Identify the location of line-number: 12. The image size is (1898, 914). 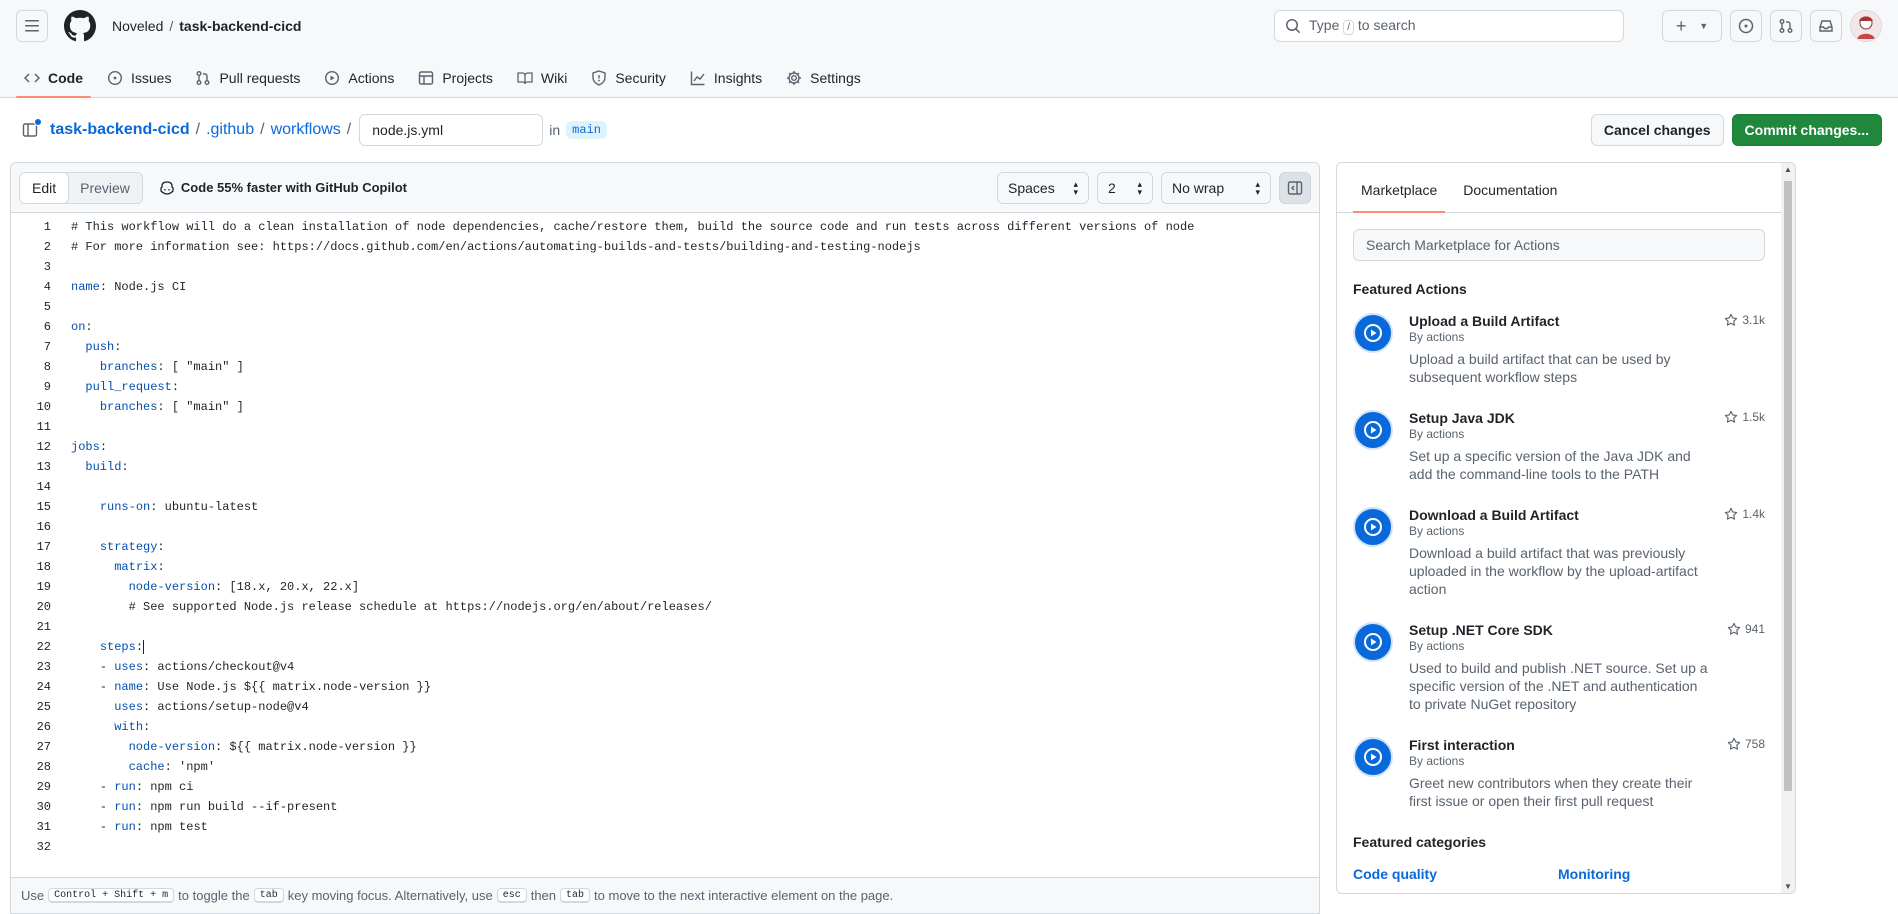
(43, 447).